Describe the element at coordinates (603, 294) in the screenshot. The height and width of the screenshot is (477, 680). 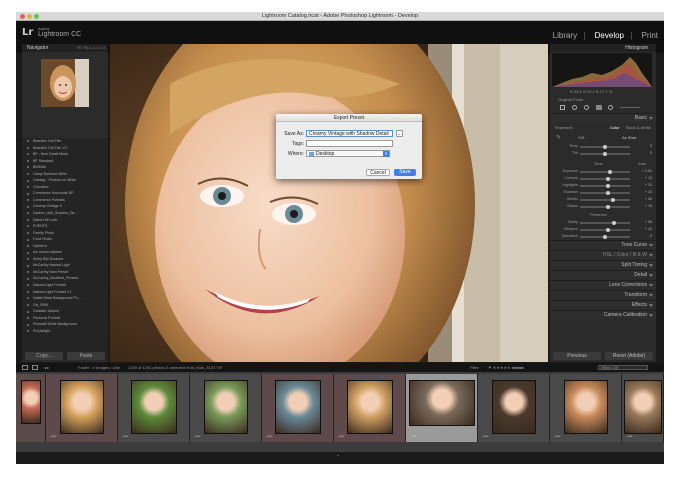
I see `transform-header: Transform` at that location.